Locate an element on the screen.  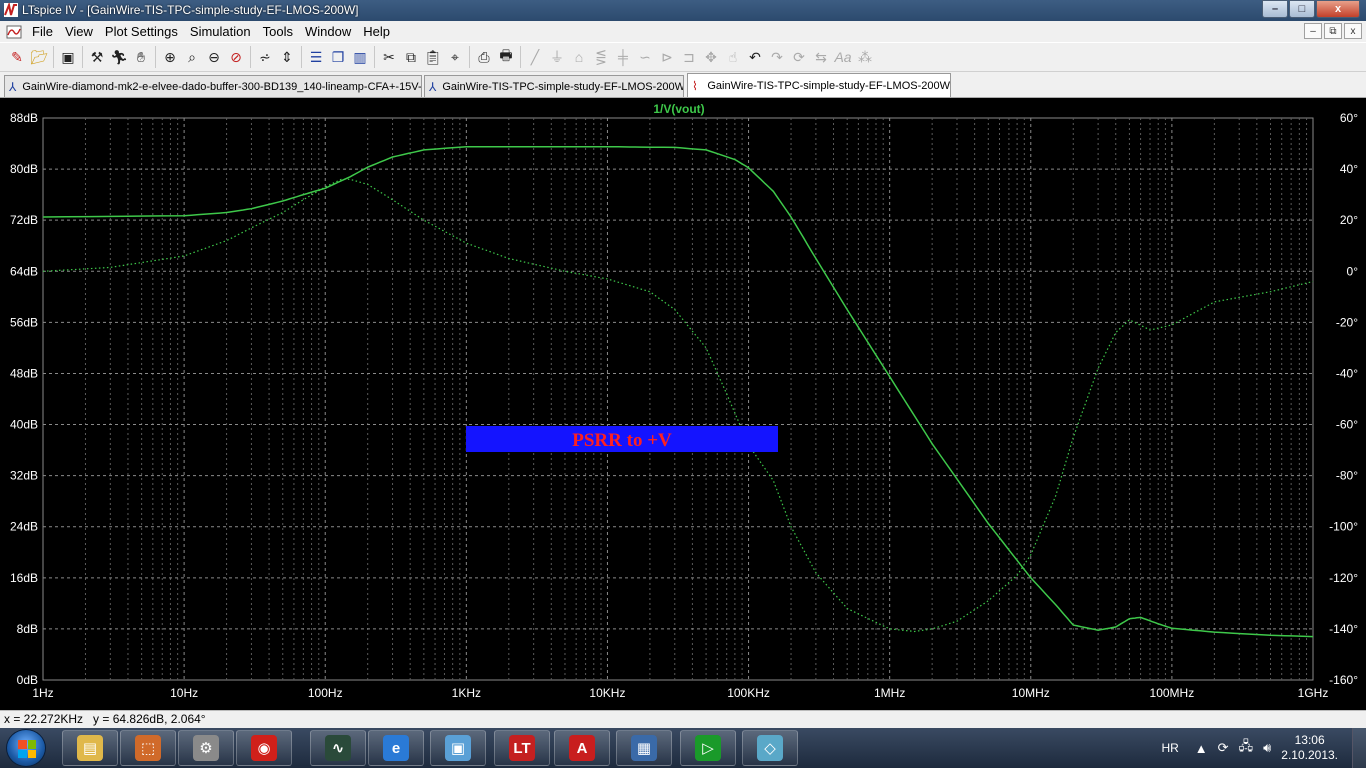
sync-icon: ⟳ is located at coordinates (1223, 748).